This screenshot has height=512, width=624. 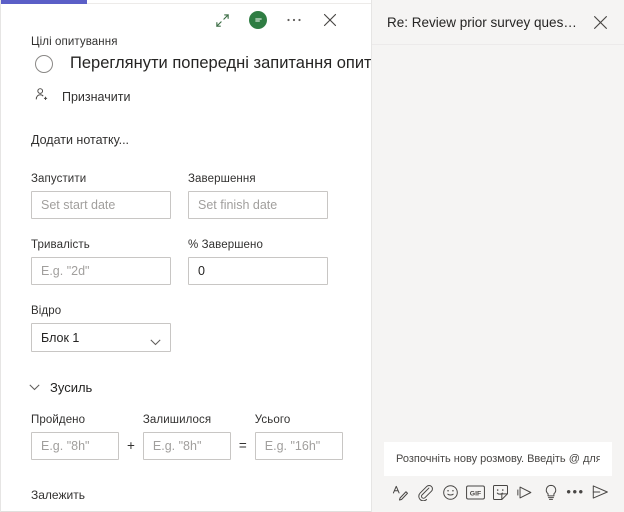 I want to click on bucket-label: Відро, so click(x=46, y=311).